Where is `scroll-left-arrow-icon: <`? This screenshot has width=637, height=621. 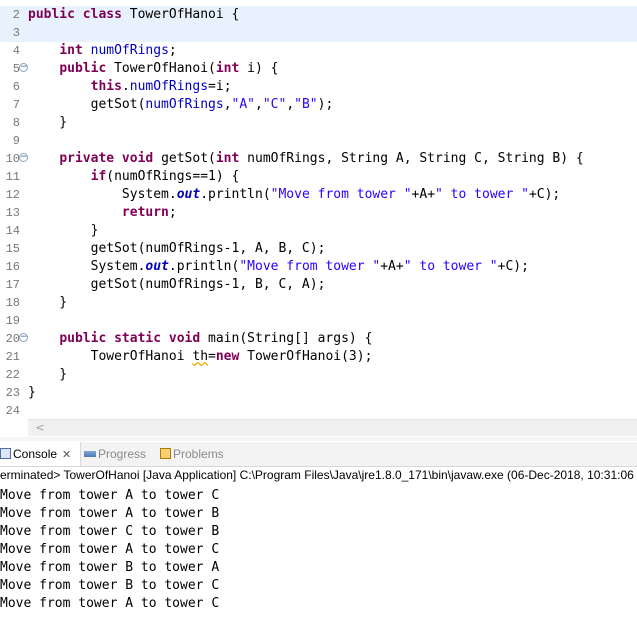 scroll-left-arrow-icon: < is located at coordinates (40, 428).